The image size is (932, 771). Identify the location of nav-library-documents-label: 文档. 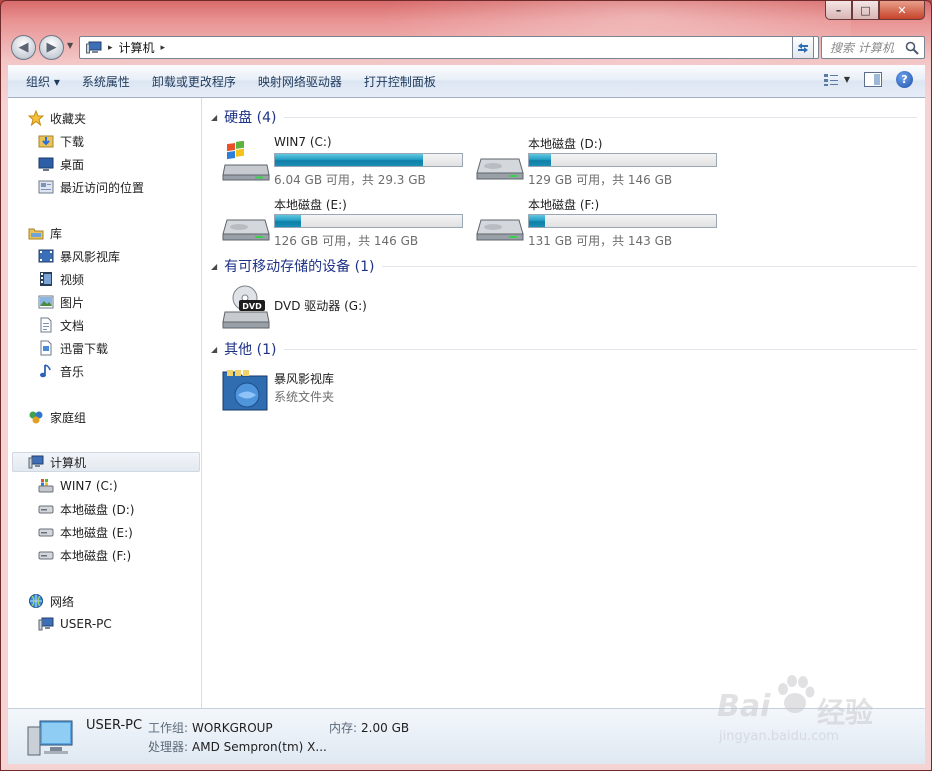
(72, 325).